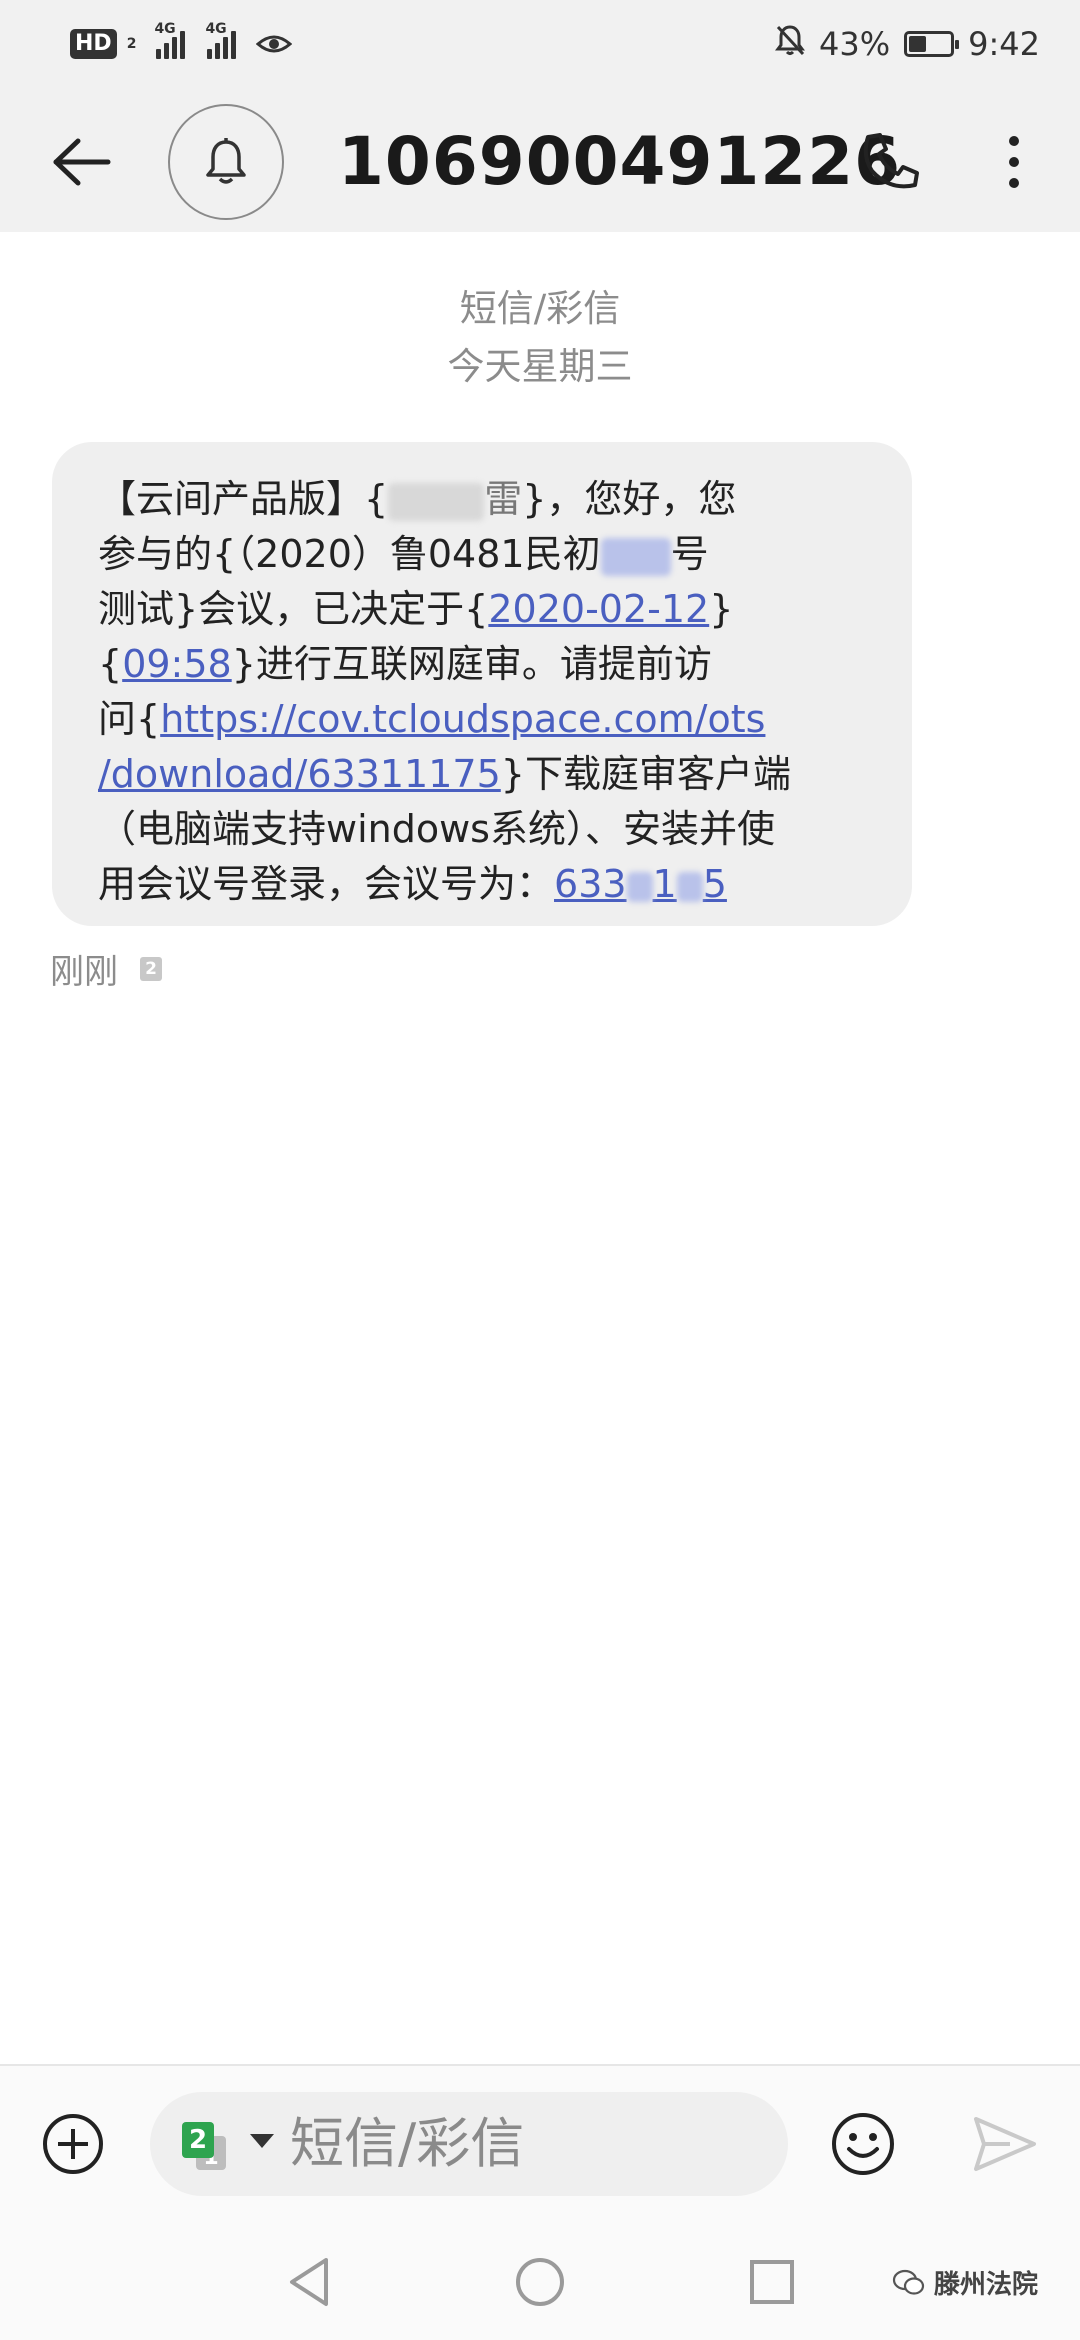 This screenshot has width=1080, height=2340. I want to click on status-bar-left: HD 2 4G 4G, so click(181, 43).